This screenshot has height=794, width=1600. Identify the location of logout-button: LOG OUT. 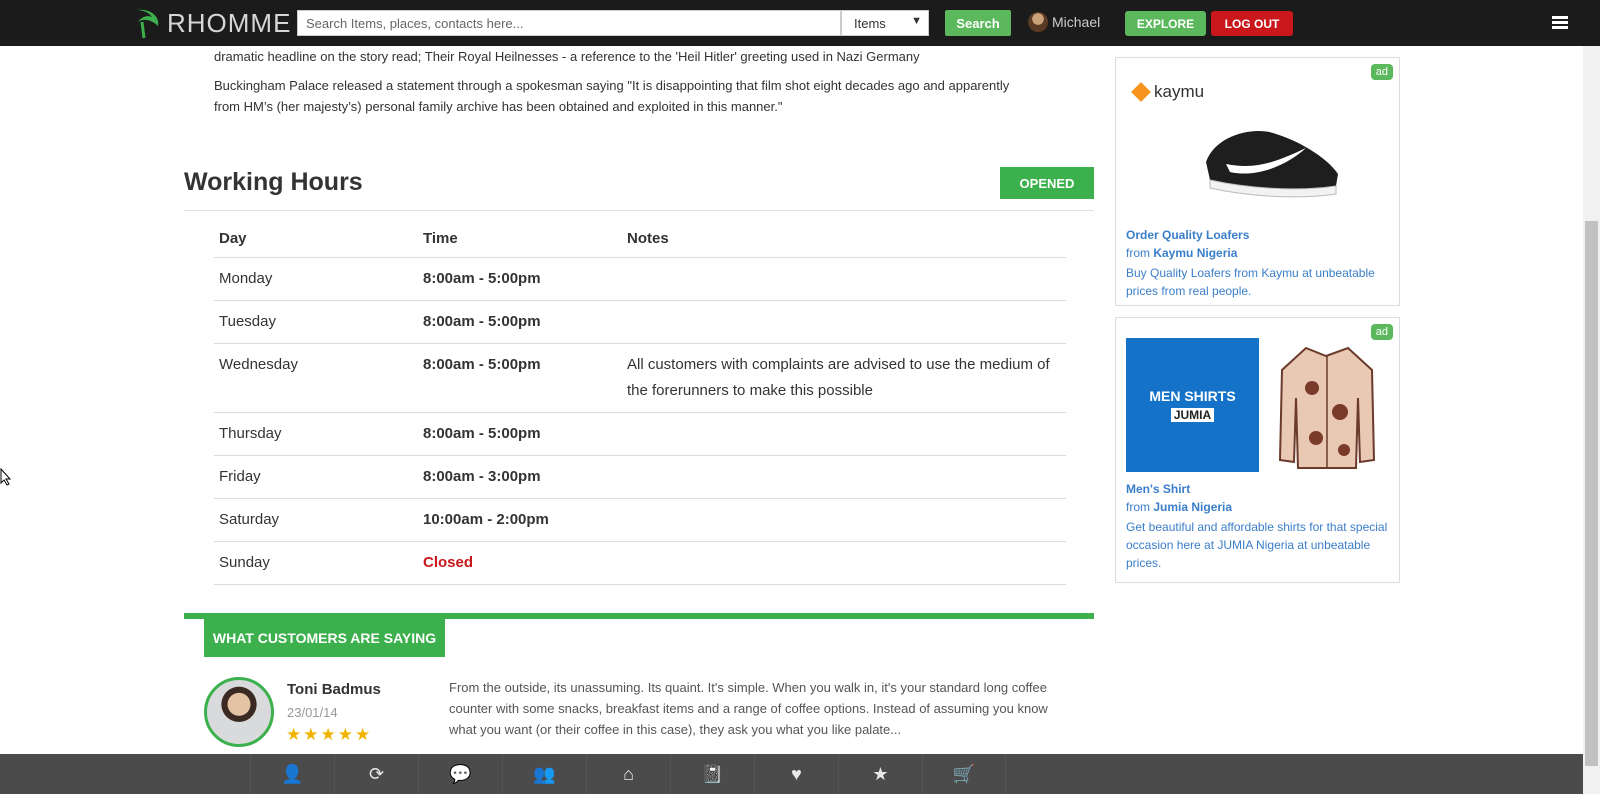
(1252, 23).